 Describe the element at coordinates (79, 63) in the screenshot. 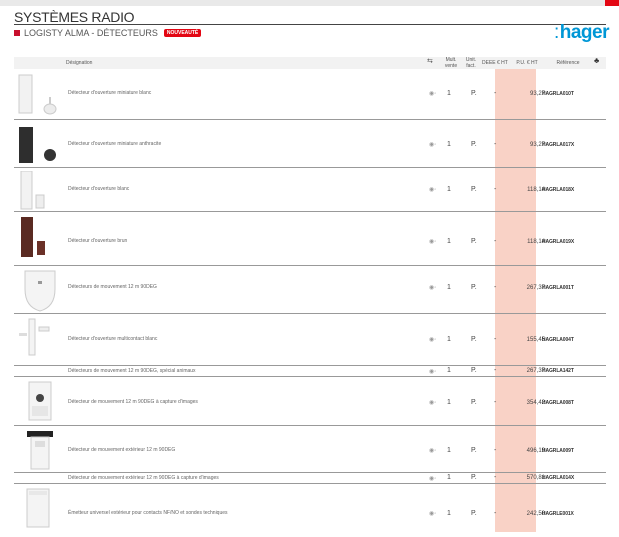

I see `header-designation: Désignation` at that location.